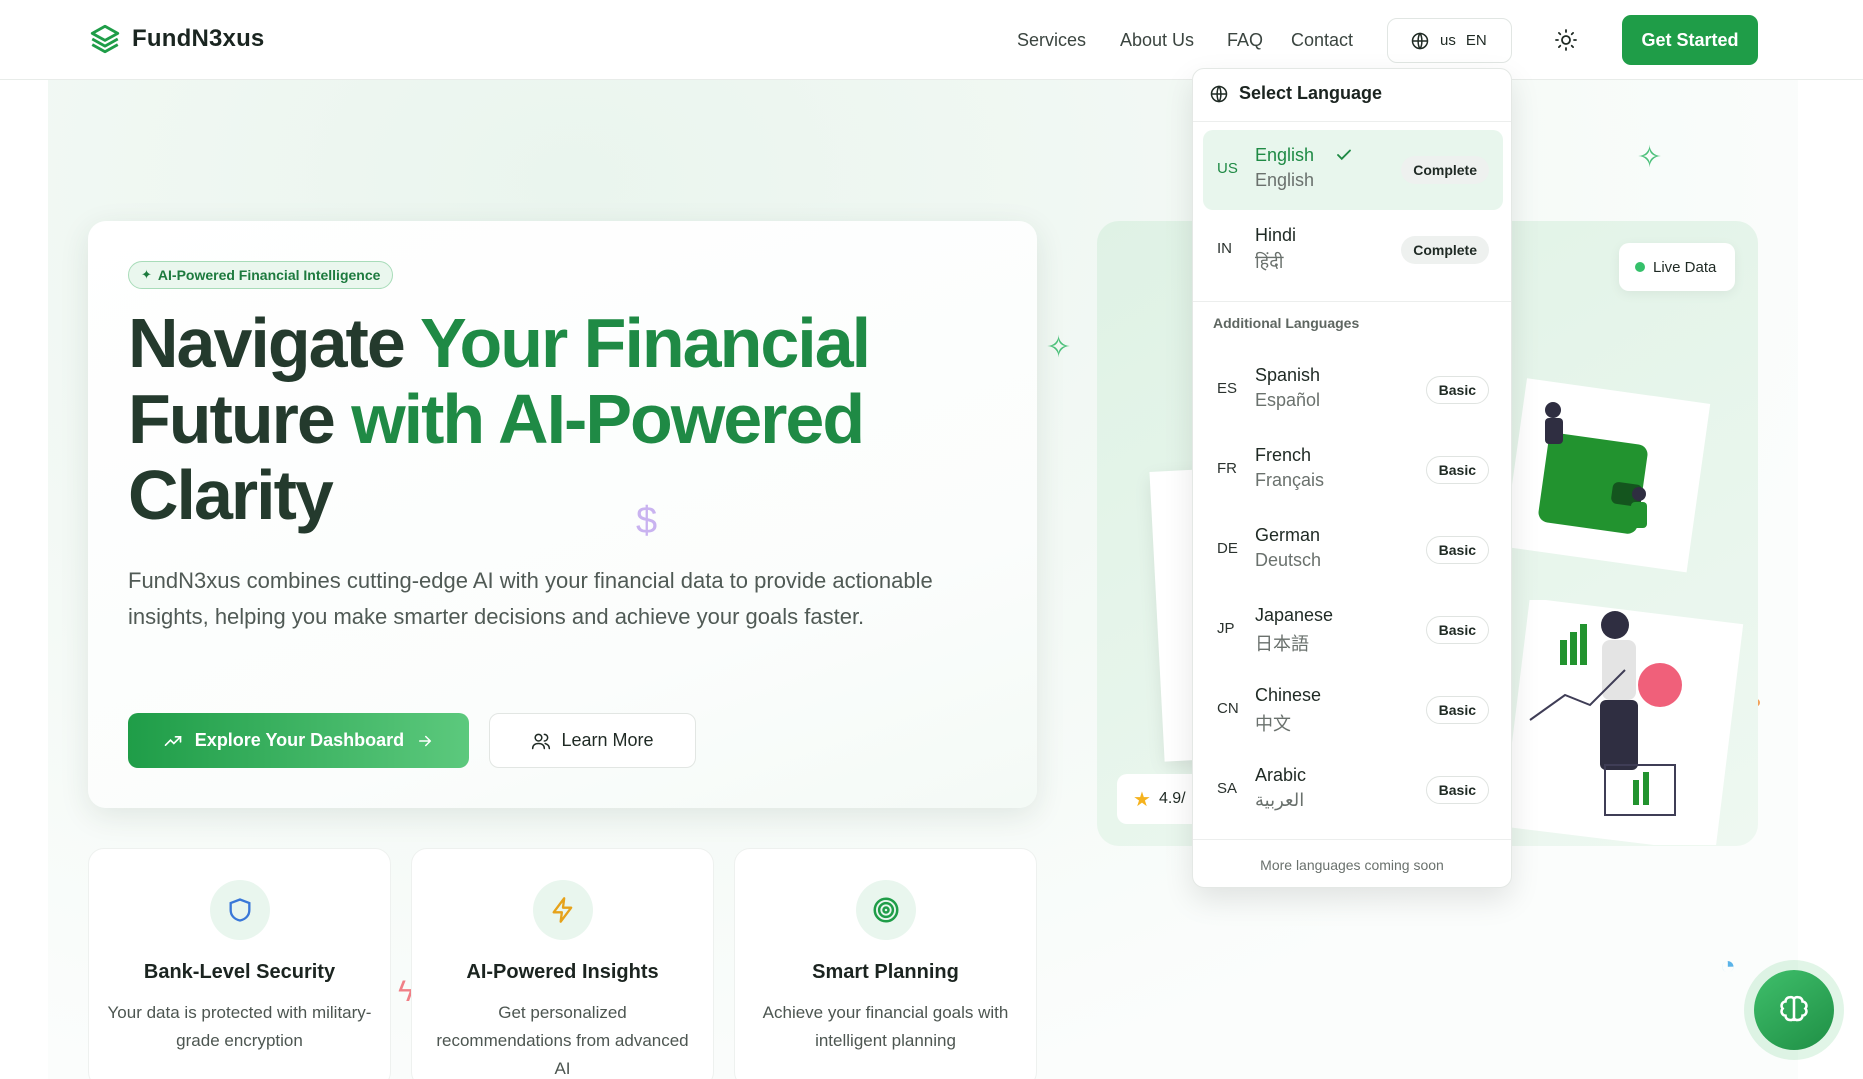 Image resolution: width=1863 pixels, height=1079 pixels. Describe the element at coordinates (1157, 40) in the screenshot. I see `nav-link-about: About Us` at that location.